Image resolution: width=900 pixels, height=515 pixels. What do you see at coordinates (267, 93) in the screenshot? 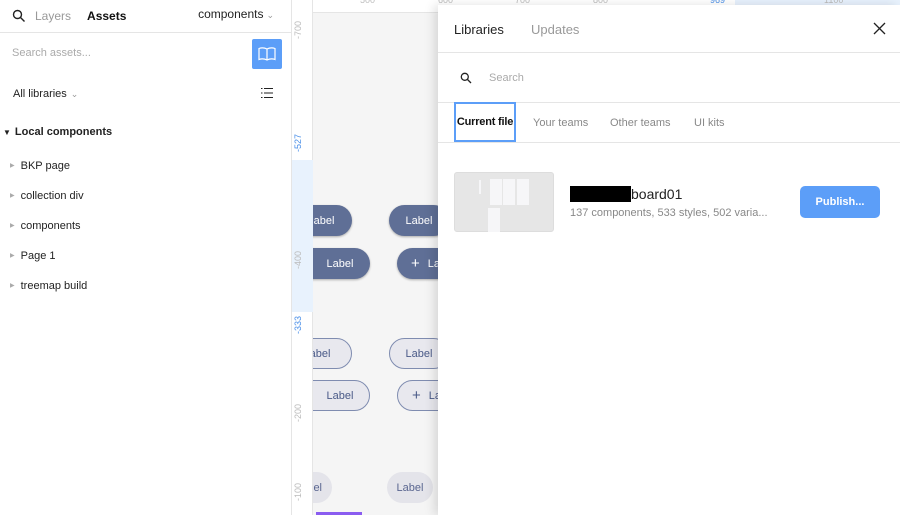
I see `list-view-icon` at bounding box center [267, 93].